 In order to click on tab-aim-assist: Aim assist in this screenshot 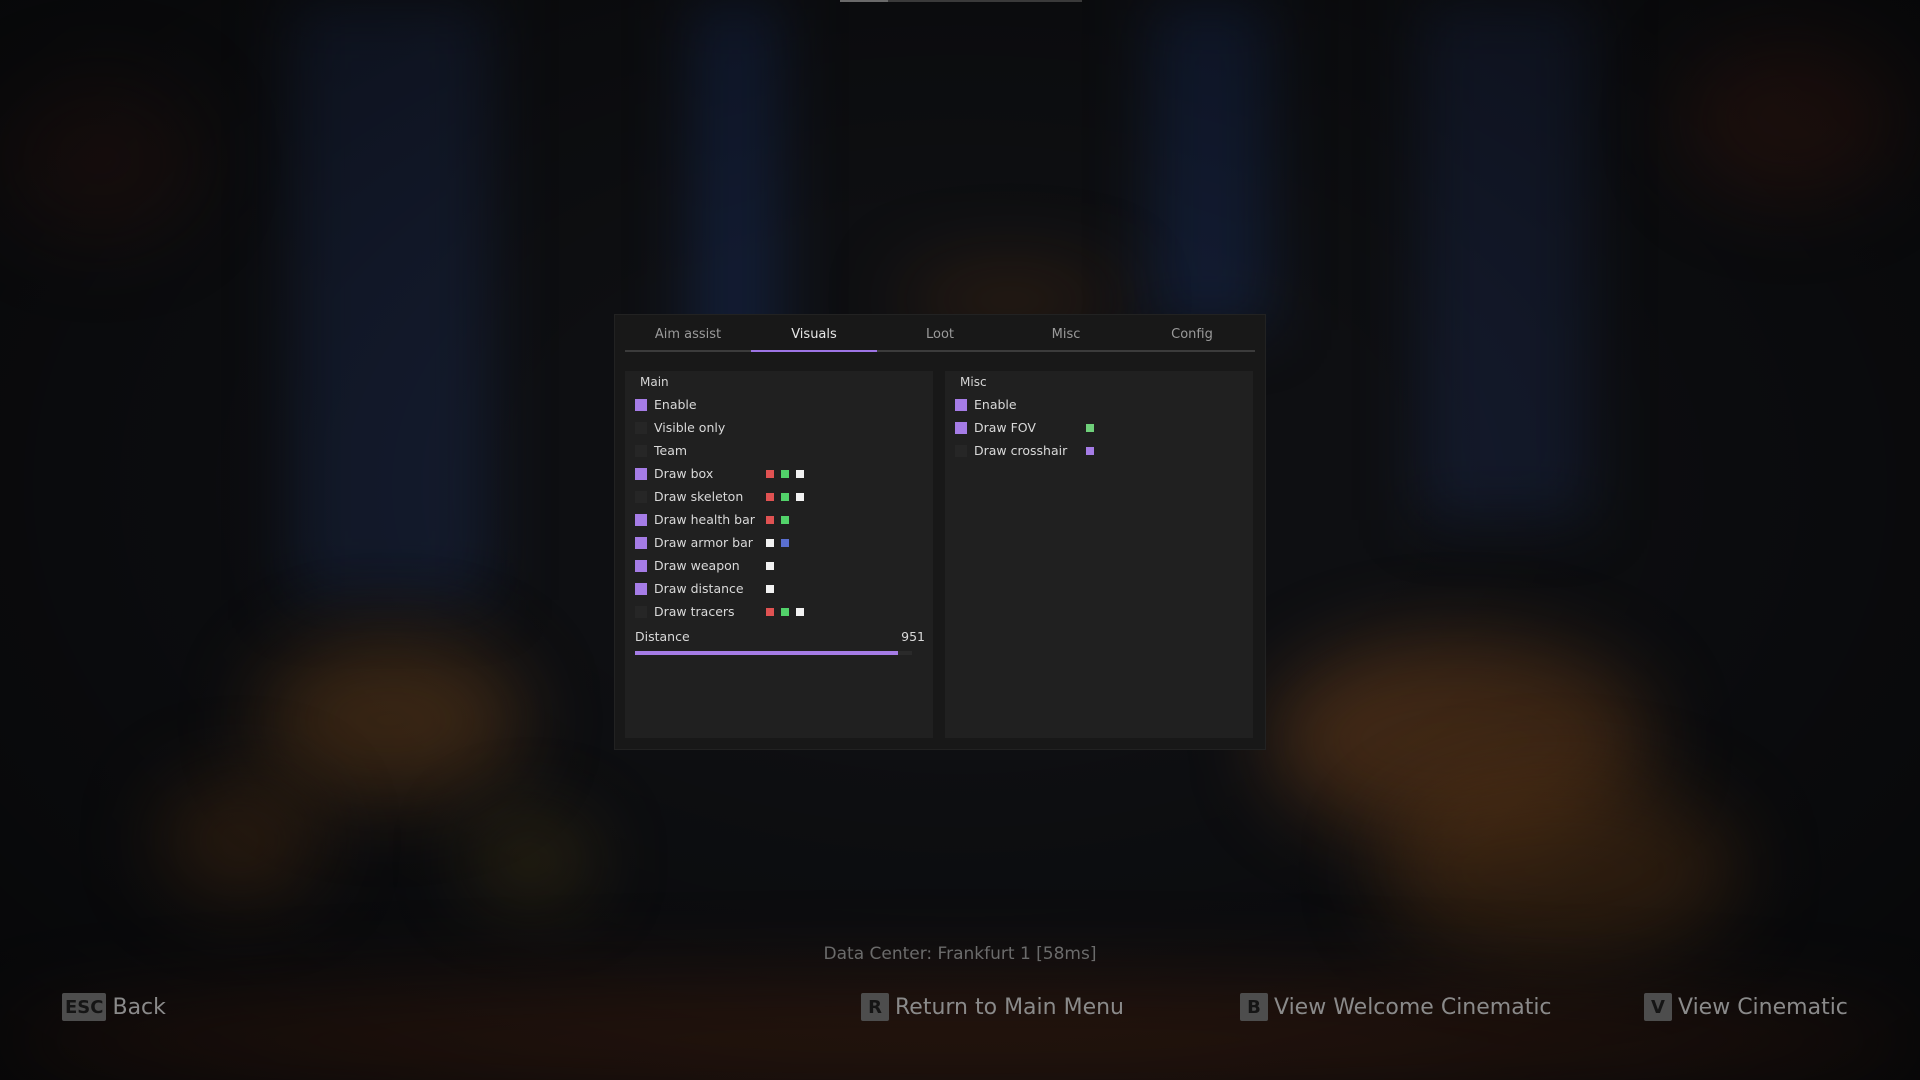, I will do `click(688, 337)`.